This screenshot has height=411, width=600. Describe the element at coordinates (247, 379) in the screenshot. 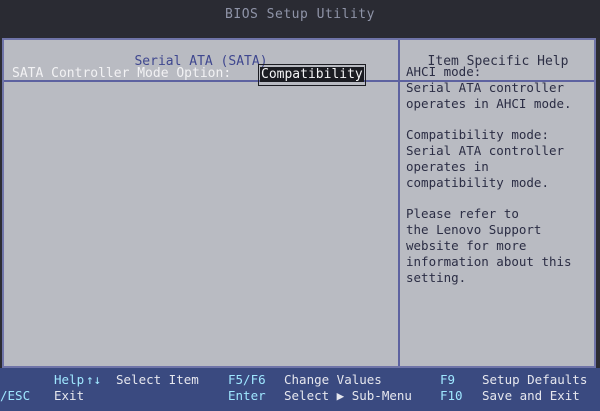

I see `footer-key-f5f6: F5/F6` at that location.